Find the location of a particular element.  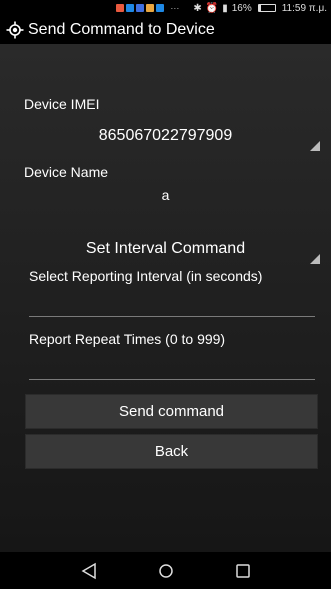

command-spinner: Set Interval Command is located at coordinates (172, 250).